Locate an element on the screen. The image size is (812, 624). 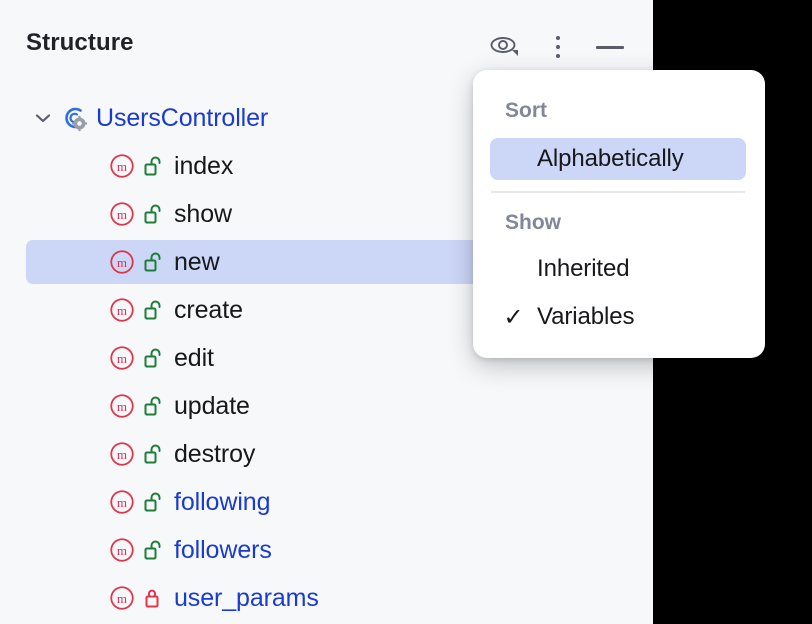
tree-node-label: followers is located at coordinates (223, 549).